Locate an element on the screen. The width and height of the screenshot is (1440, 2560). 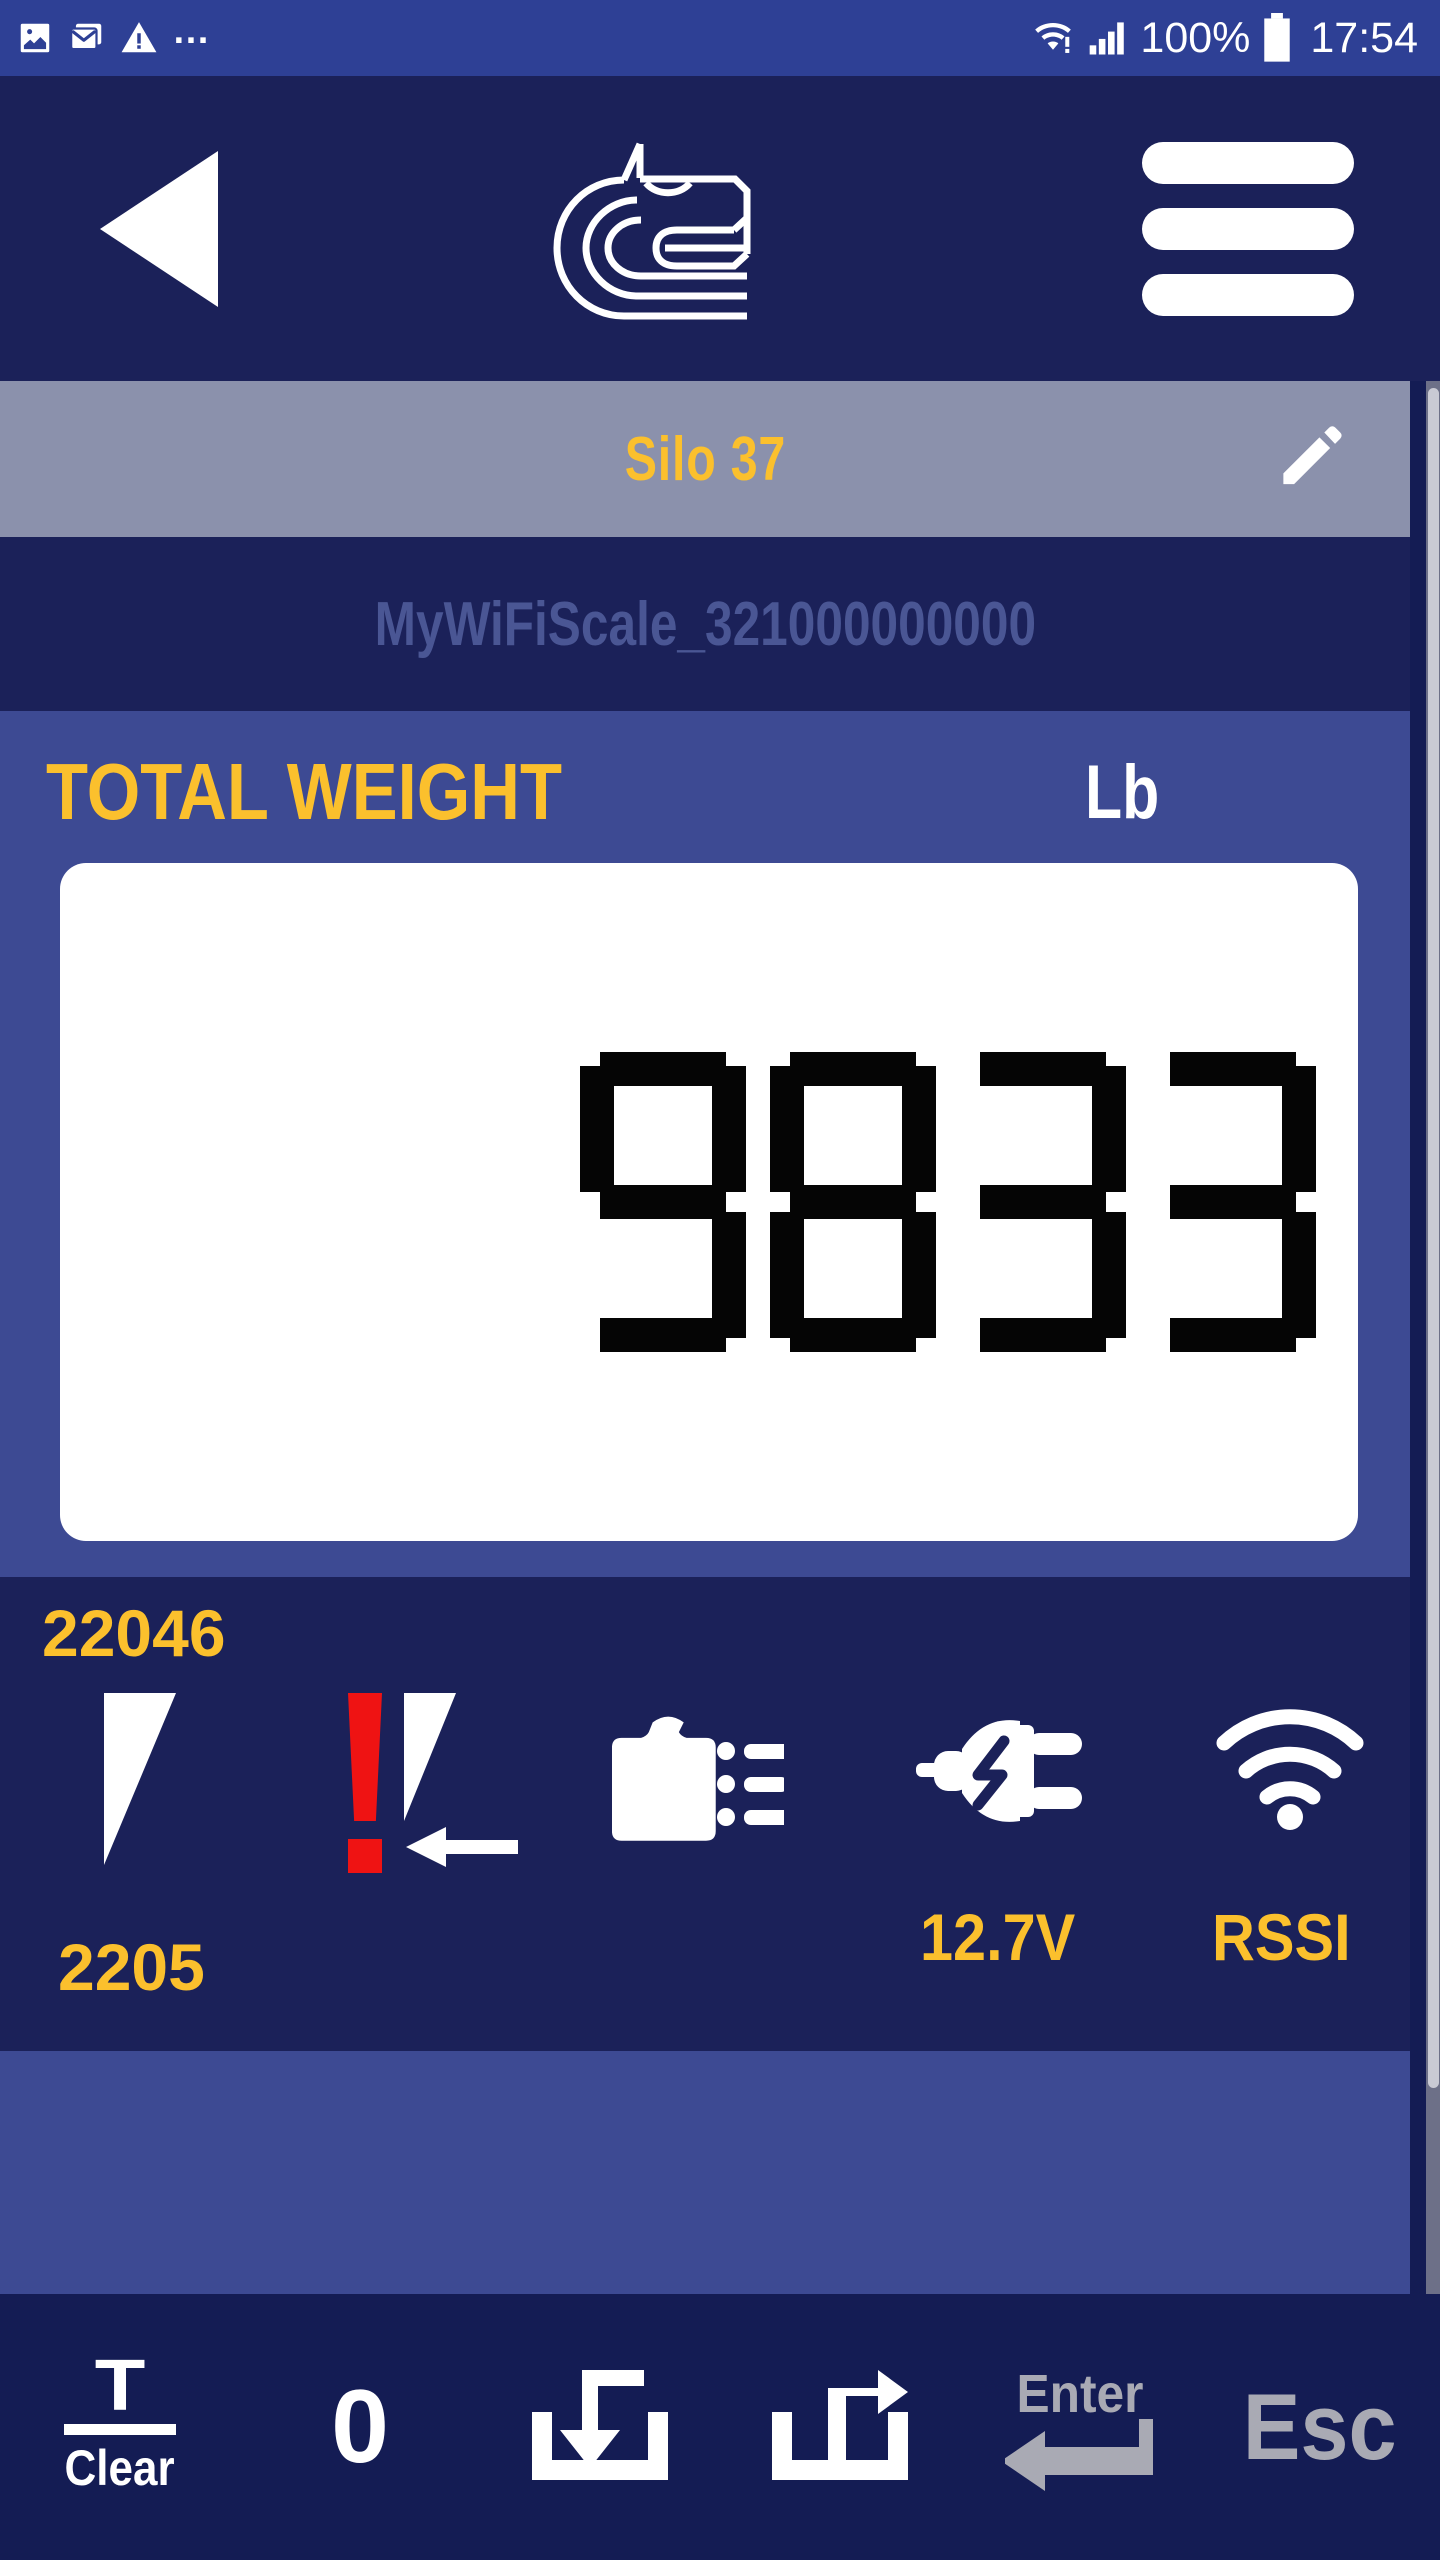
import-button is located at coordinates (600, 2427).